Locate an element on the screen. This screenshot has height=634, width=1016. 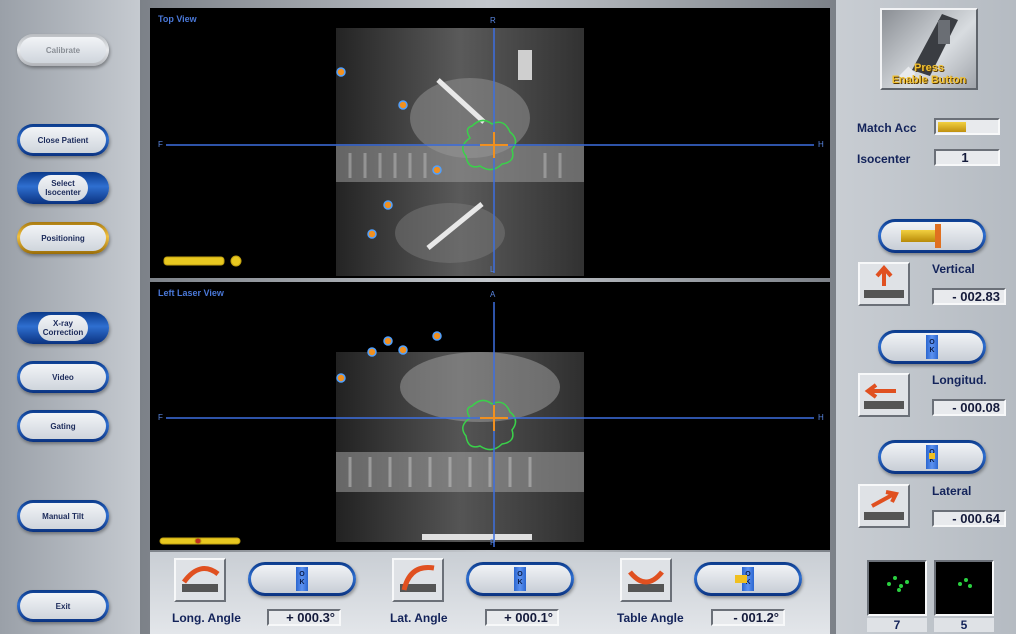
video-button: Video is located at coordinates (63, 377).